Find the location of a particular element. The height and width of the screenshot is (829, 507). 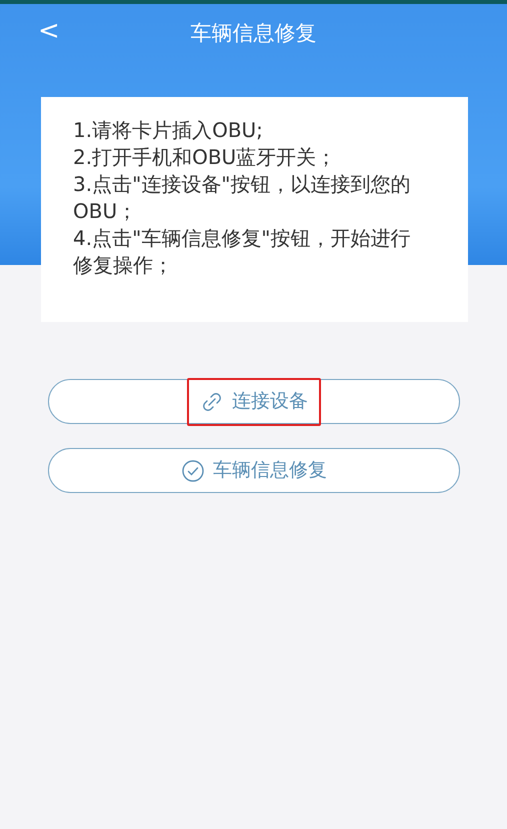

instruction-text: 2.打开手机和OBU蓝牙开关； is located at coordinates (205, 157).